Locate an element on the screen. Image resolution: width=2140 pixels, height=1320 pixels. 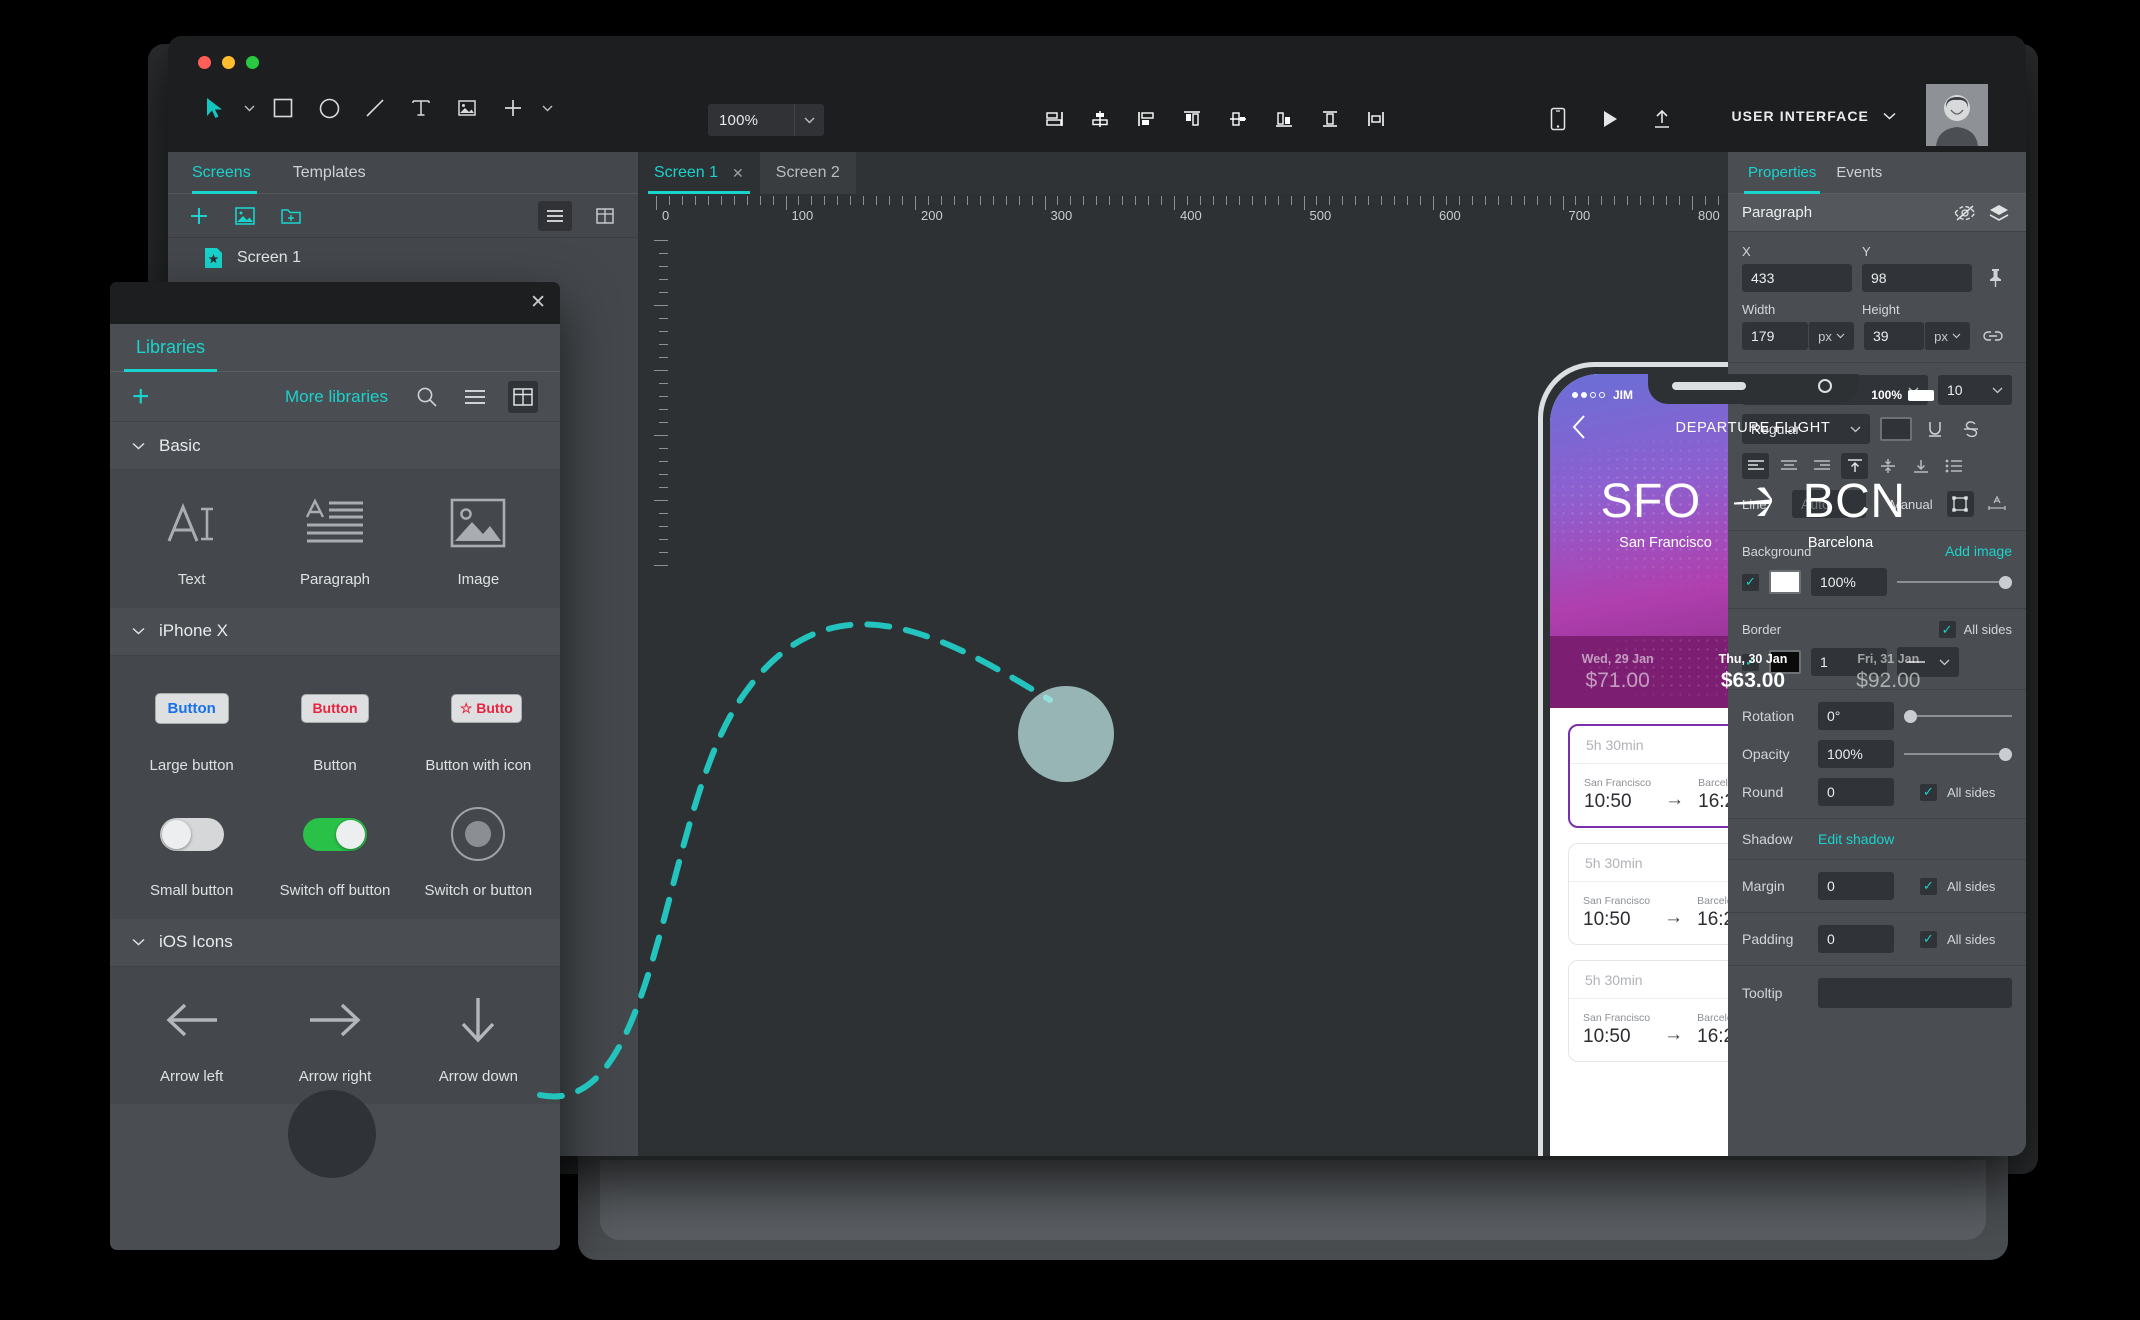
window-controls is located at coordinates (228, 62).